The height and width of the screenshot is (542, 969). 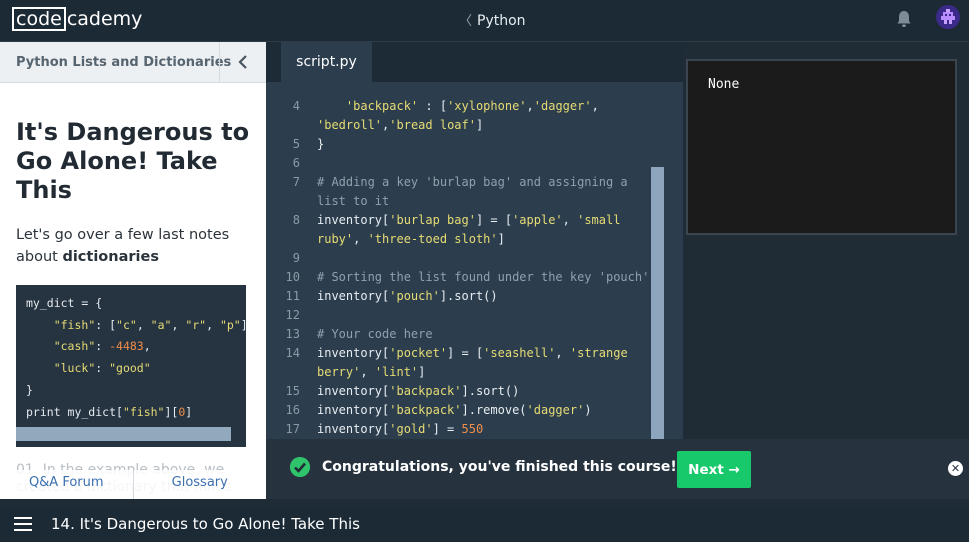 What do you see at coordinates (375, 334) in the screenshot?
I see `line-text: # Your code here` at bounding box center [375, 334].